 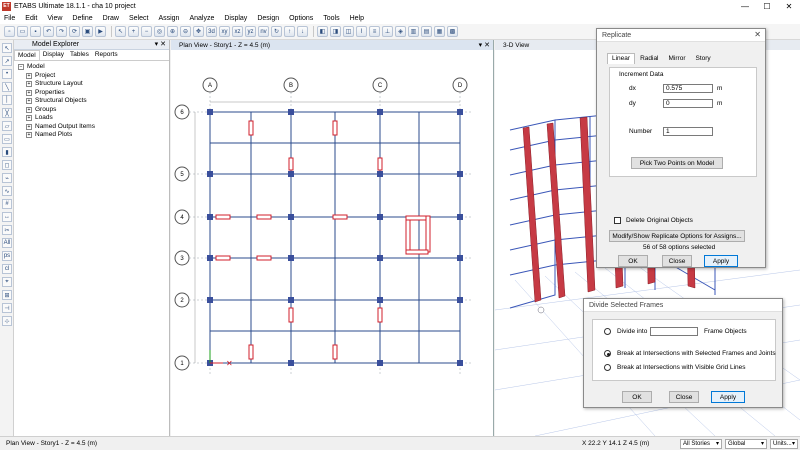 What do you see at coordinates (688, 131) in the screenshot?
I see `number-input: 1` at bounding box center [688, 131].